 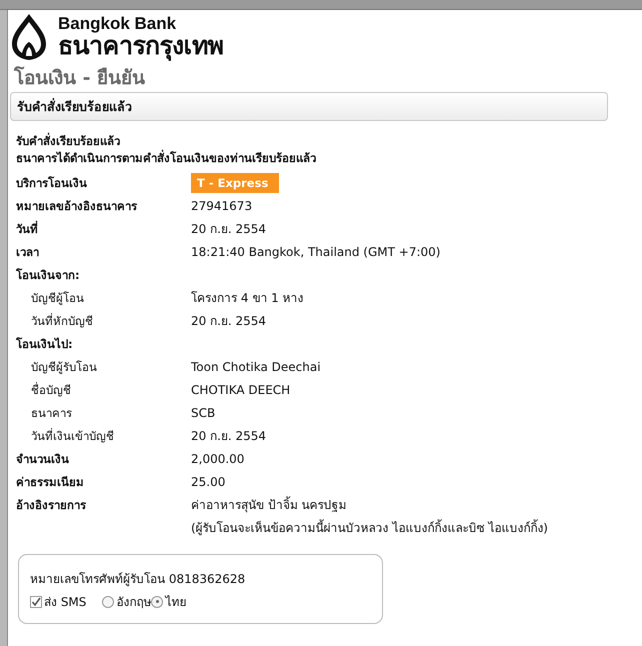 What do you see at coordinates (36, 601) in the screenshot?
I see `check-icon` at bounding box center [36, 601].